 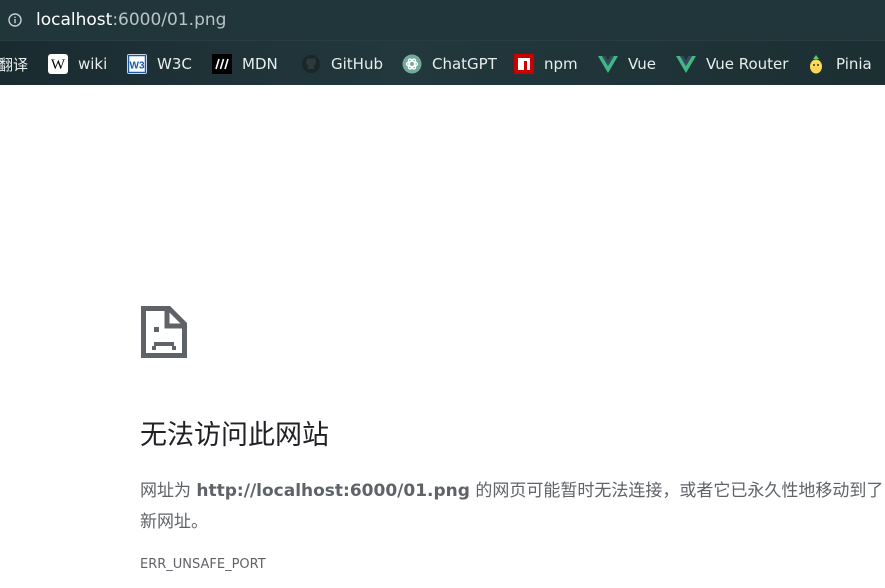 I want to click on bookmark-mdn: MDN, so click(x=245, y=64).